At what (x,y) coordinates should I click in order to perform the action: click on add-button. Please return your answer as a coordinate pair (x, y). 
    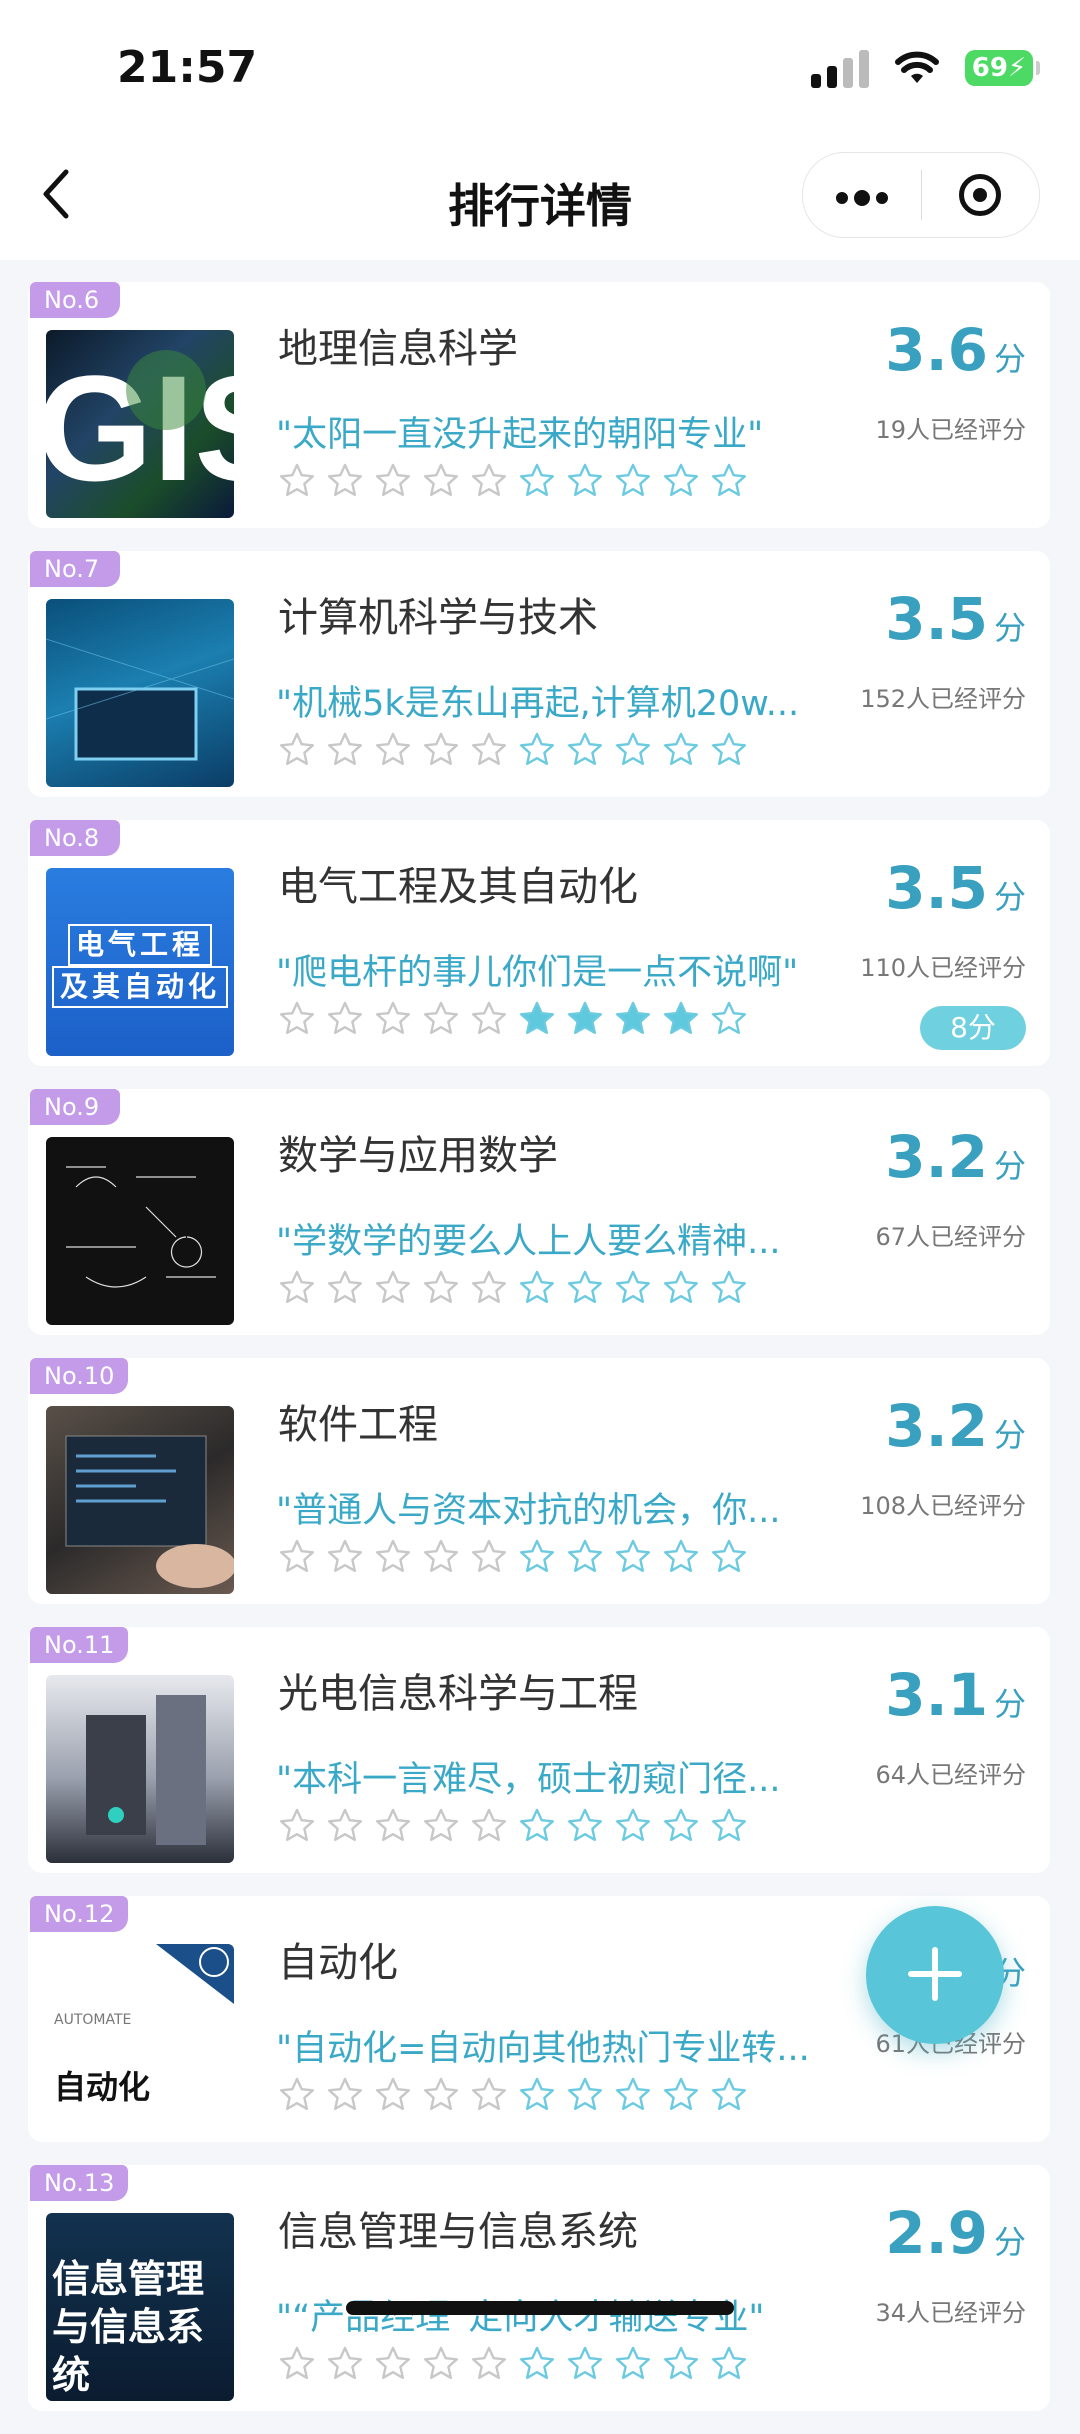
    Looking at the image, I should click on (935, 1975).